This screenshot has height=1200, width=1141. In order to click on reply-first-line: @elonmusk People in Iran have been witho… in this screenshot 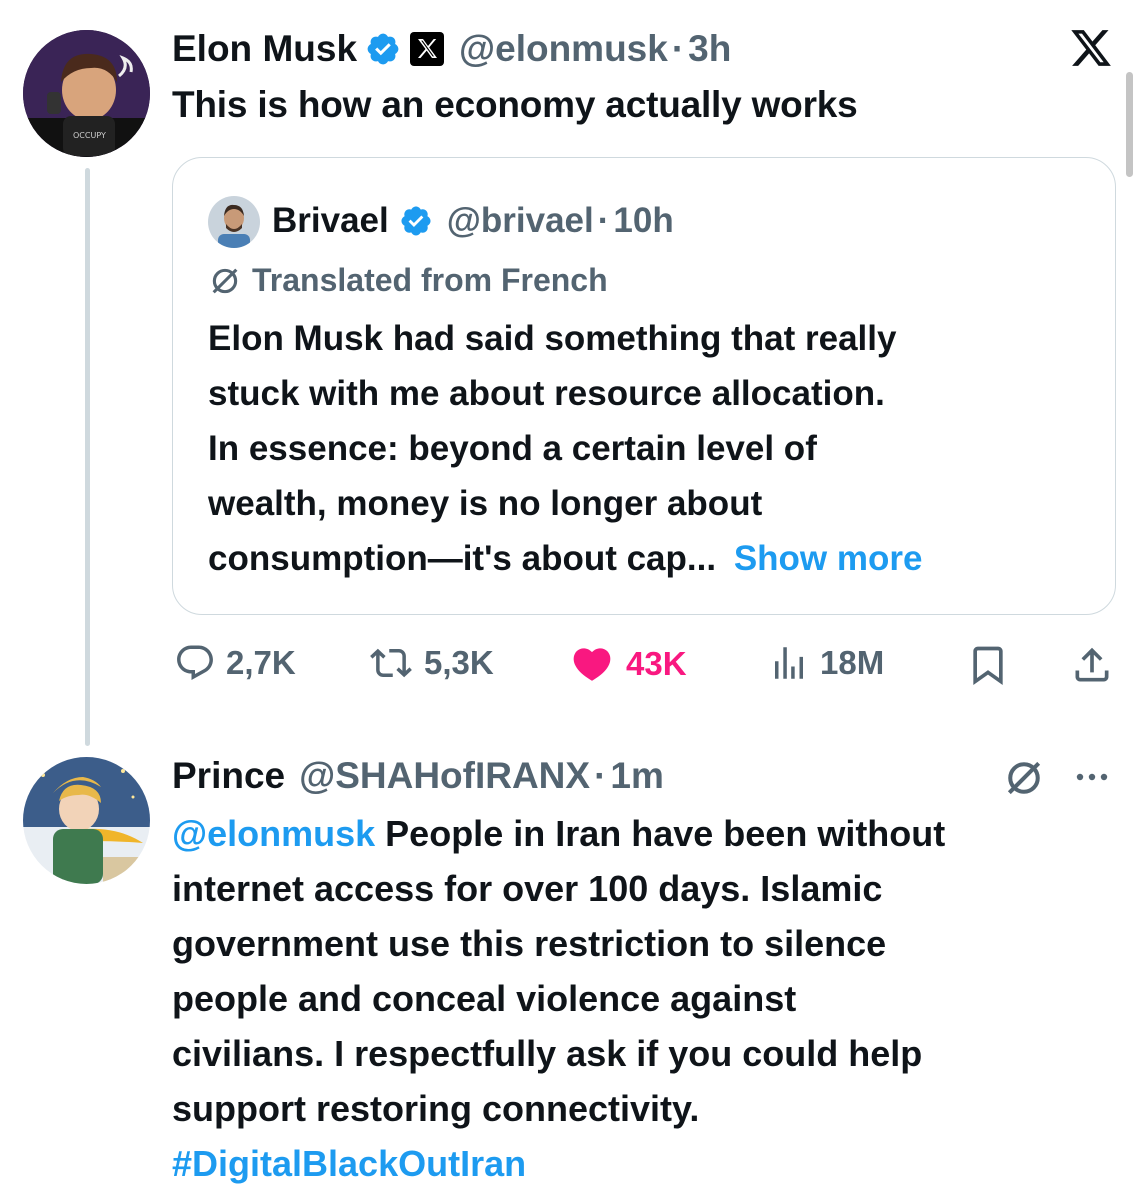, I will do `click(642, 833)`.